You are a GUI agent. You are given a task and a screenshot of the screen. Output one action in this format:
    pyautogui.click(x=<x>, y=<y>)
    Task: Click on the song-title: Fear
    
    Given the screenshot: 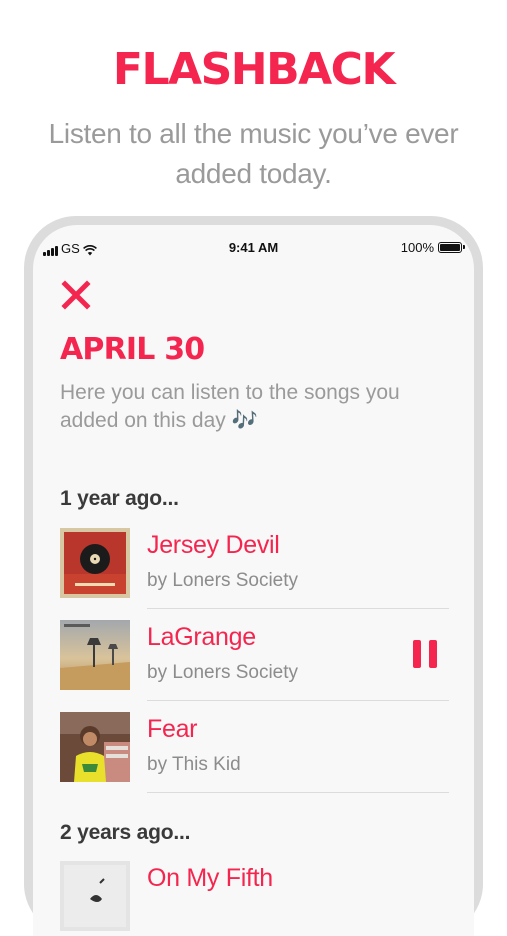 What is the action you would take?
    pyautogui.click(x=172, y=729)
    